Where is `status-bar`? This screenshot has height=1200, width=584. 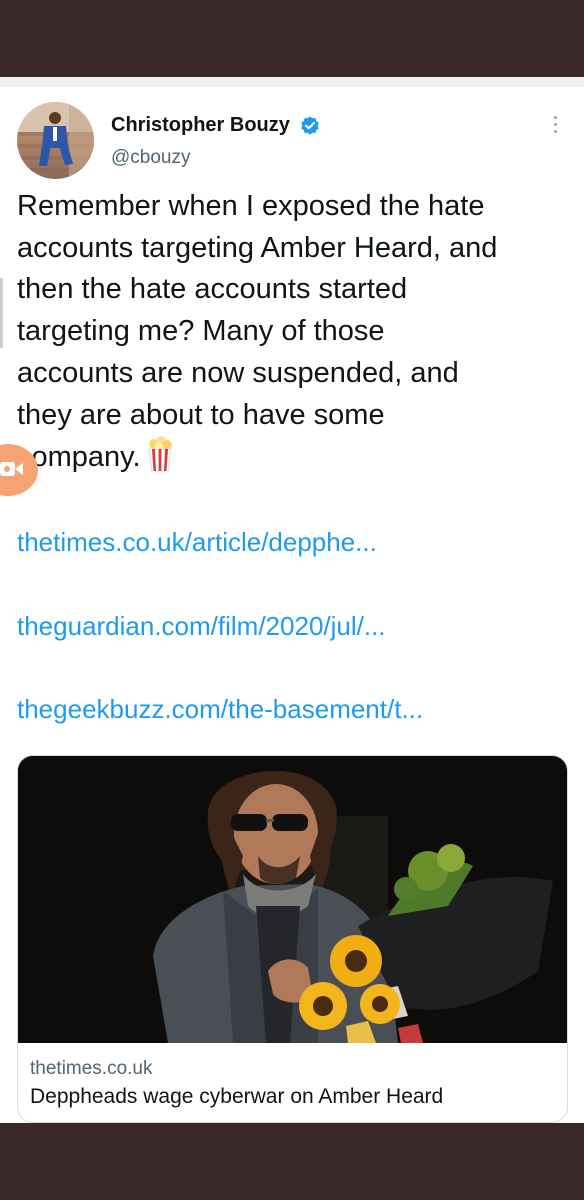 status-bar is located at coordinates (292, 38).